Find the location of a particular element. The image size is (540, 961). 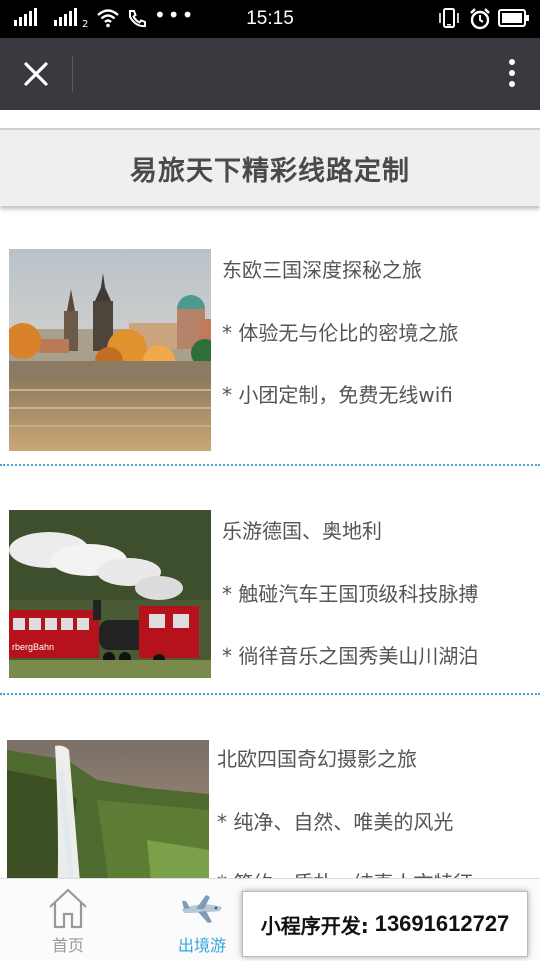

route-image-prague is located at coordinates (110, 350).